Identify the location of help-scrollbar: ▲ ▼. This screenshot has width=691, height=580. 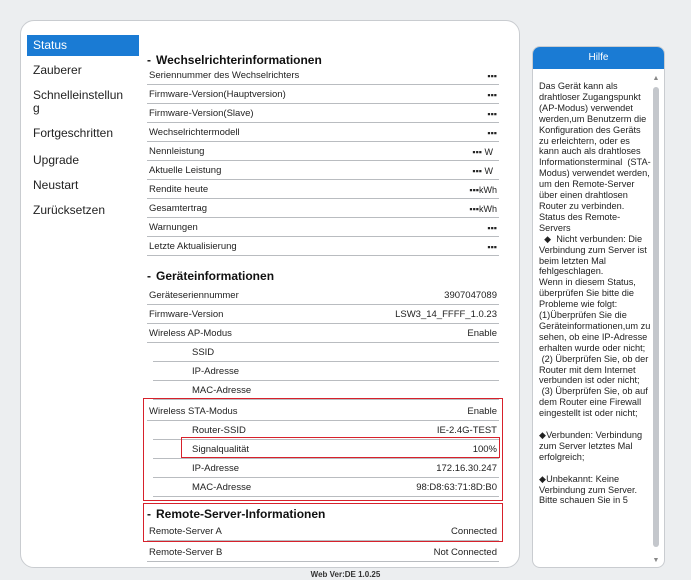
(656, 320).